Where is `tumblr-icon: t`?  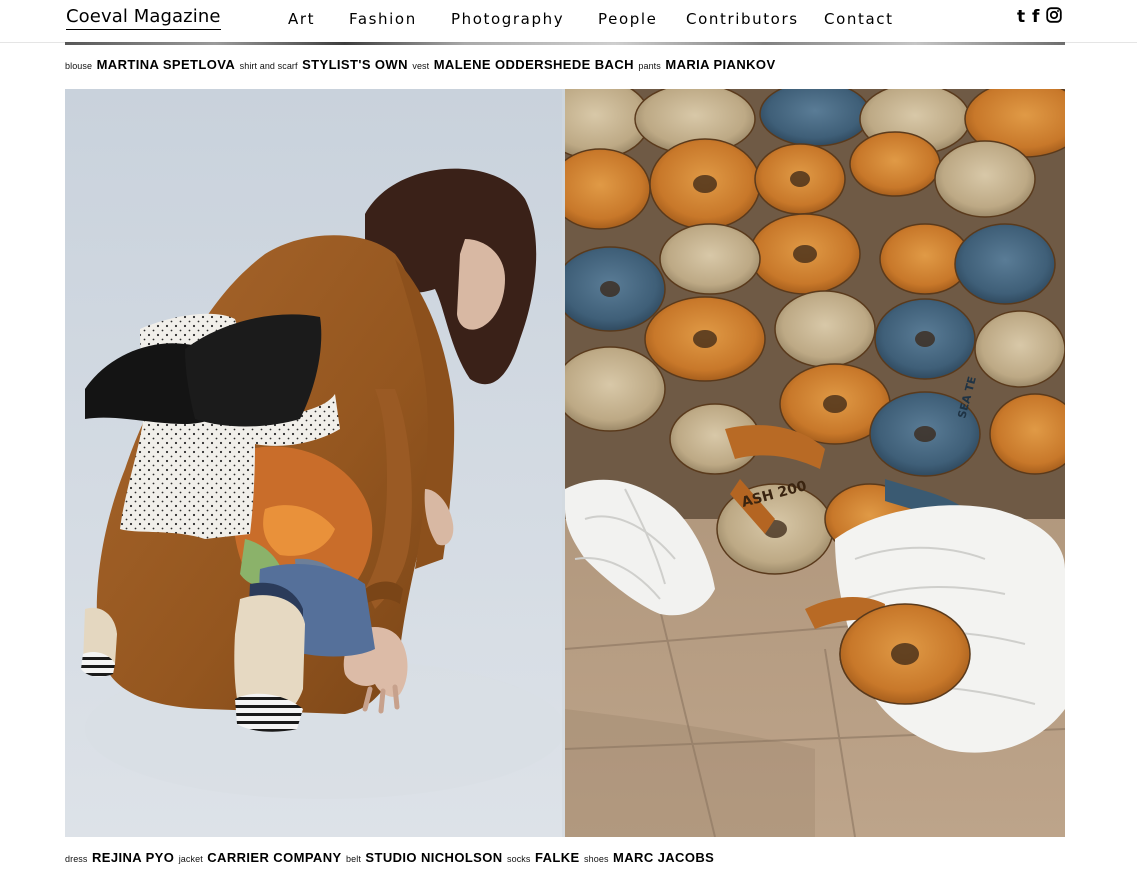 tumblr-icon: t is located at coordinates (1022, 17).